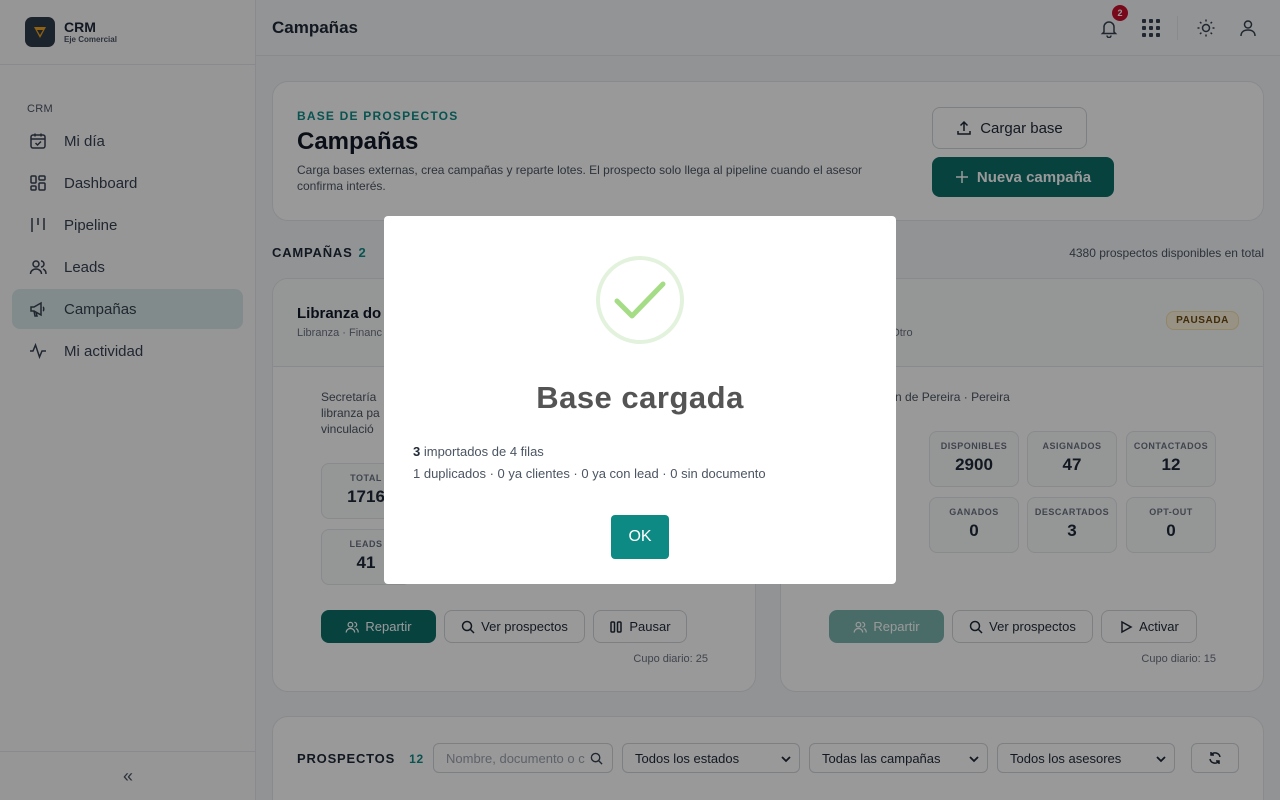 This screenshot has height=800, width=1280. I want to click on success-check-icon, so click(640, 300).